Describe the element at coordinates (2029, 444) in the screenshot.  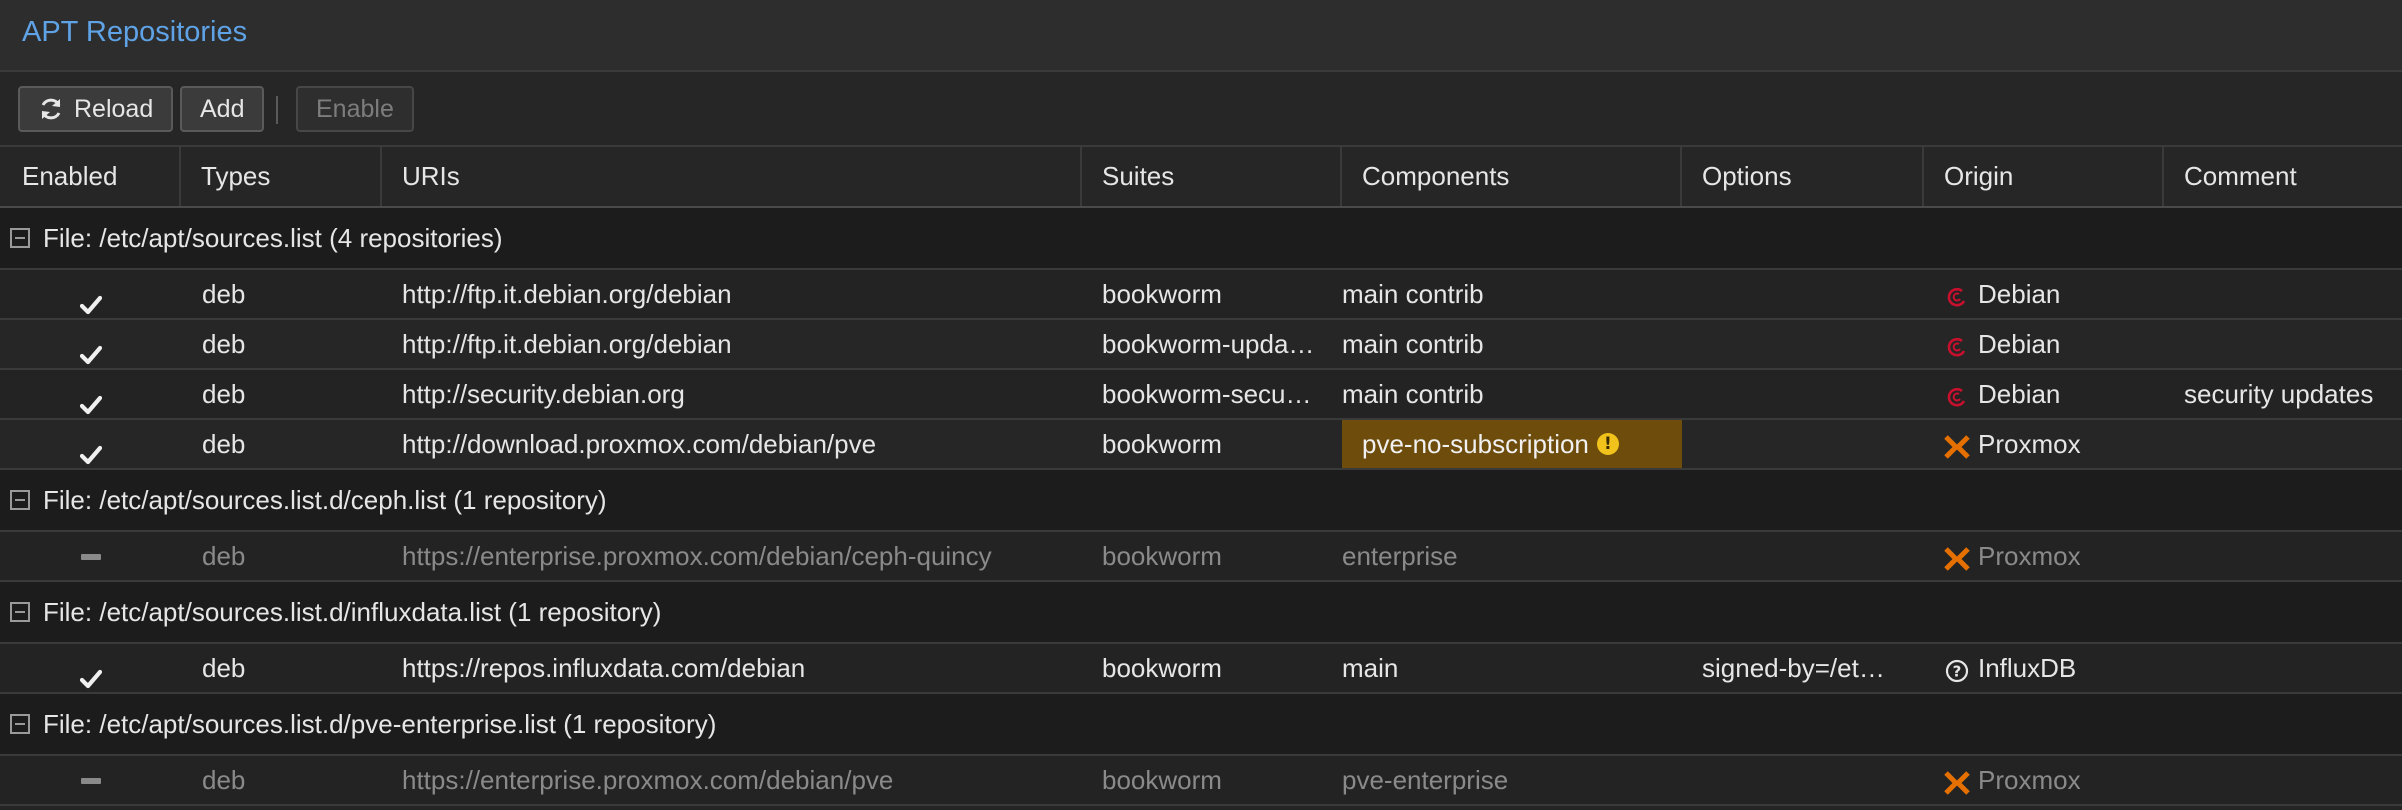
I see `origin-label: Proxmox` at that location.